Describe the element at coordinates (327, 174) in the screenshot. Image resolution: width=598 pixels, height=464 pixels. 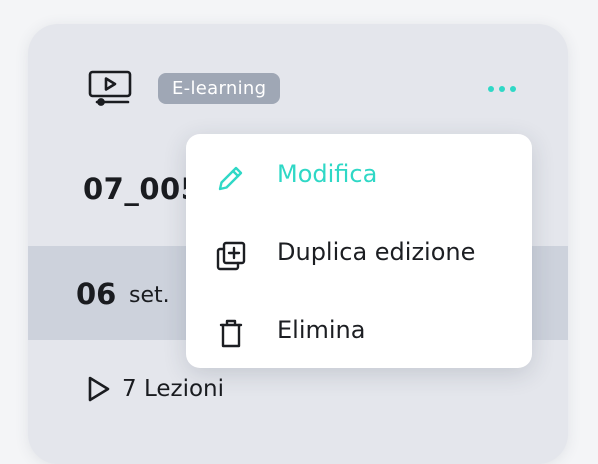
I see `menu-item-label: Modifica` at that location.